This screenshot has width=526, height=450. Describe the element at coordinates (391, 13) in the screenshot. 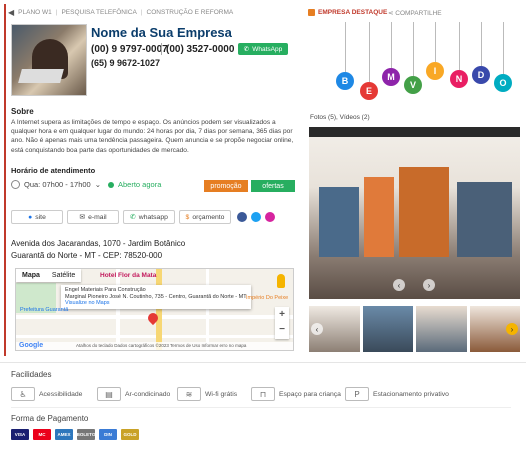

I see `share-icon: ⋖` at that location.